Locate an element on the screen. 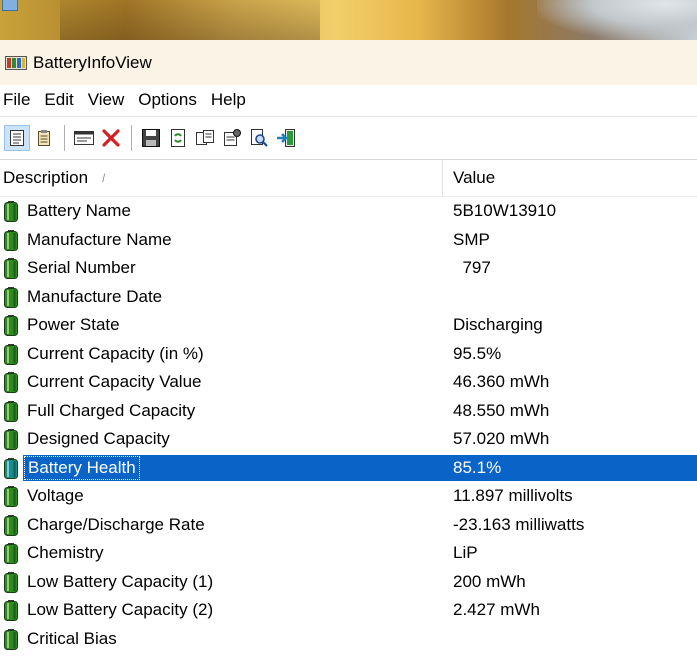 This screenshot has width=697, height=661. list-item: Critical Bias is located at coordinates (348, 639).